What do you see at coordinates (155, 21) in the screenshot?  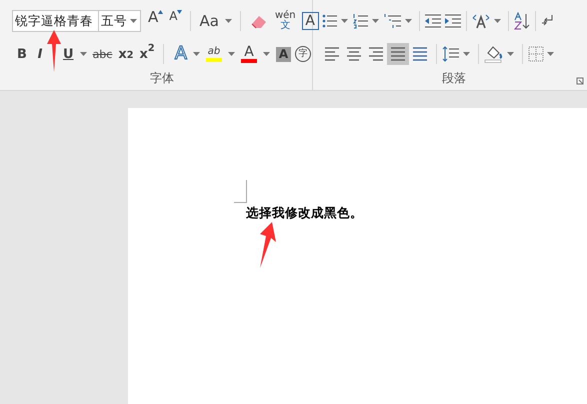 I see `grow-font-button: A` at bounding box center [155, 21].